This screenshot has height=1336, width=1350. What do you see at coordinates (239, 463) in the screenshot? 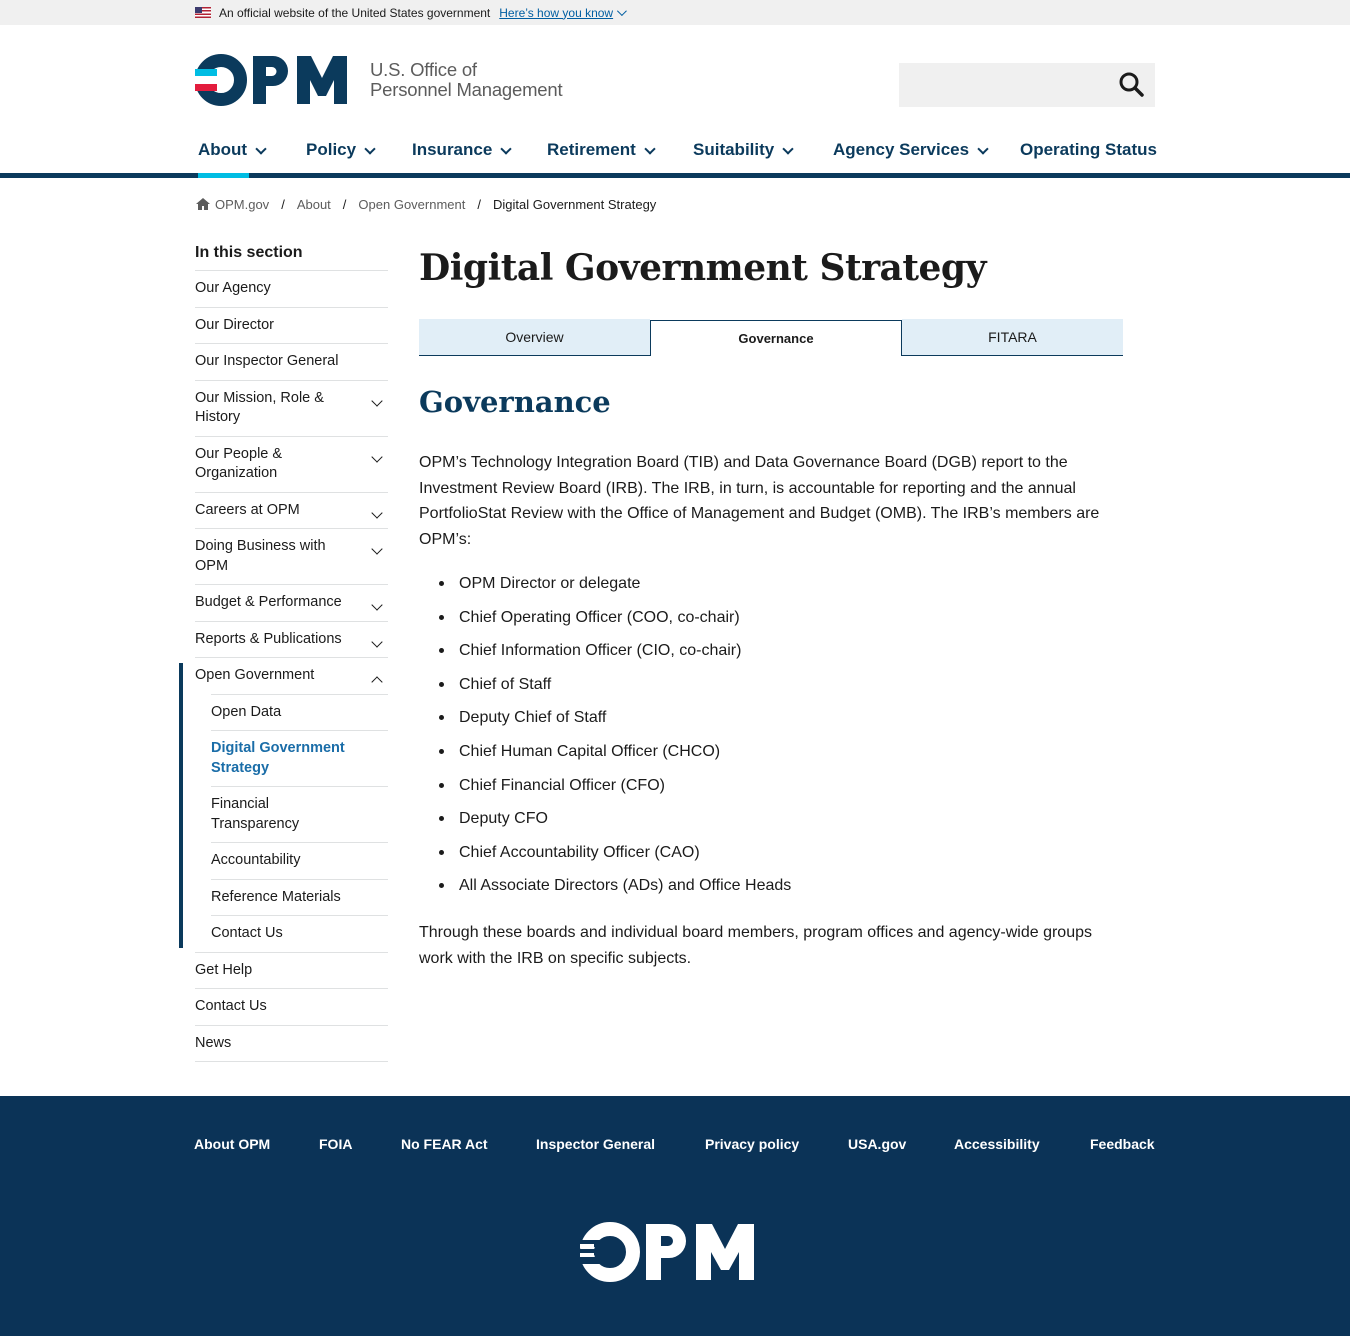
I see `sidebar-item-label: Our People & Organization` at bounding box center [239, 463].